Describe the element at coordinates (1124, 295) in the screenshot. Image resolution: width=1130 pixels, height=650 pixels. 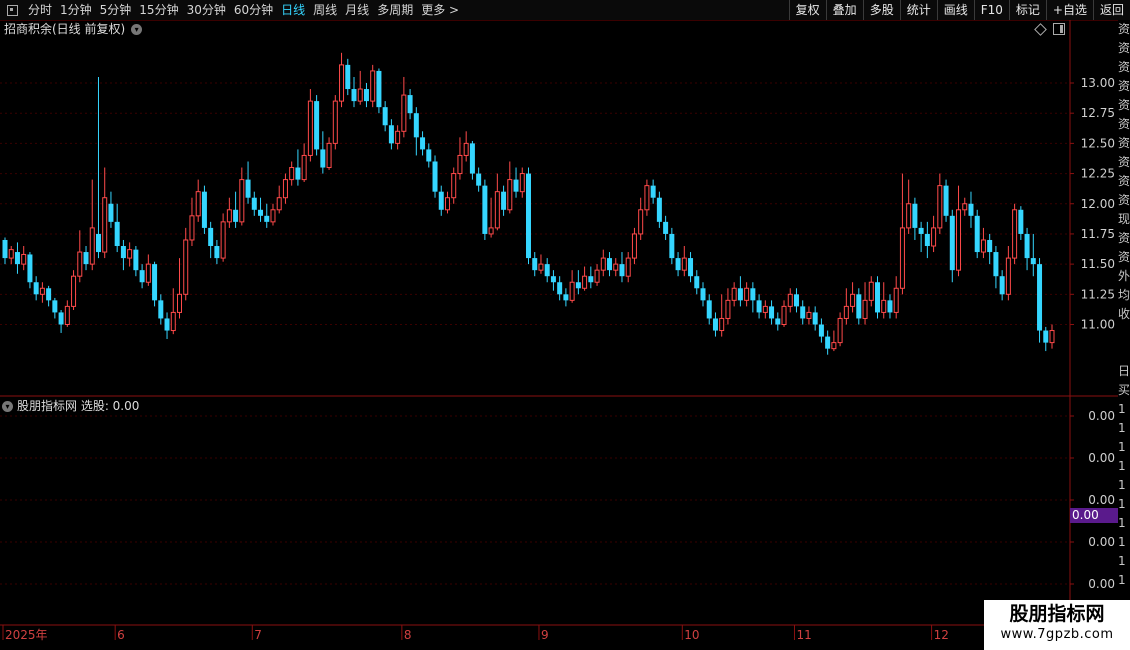
I see `side-info-char: 均` at that location.